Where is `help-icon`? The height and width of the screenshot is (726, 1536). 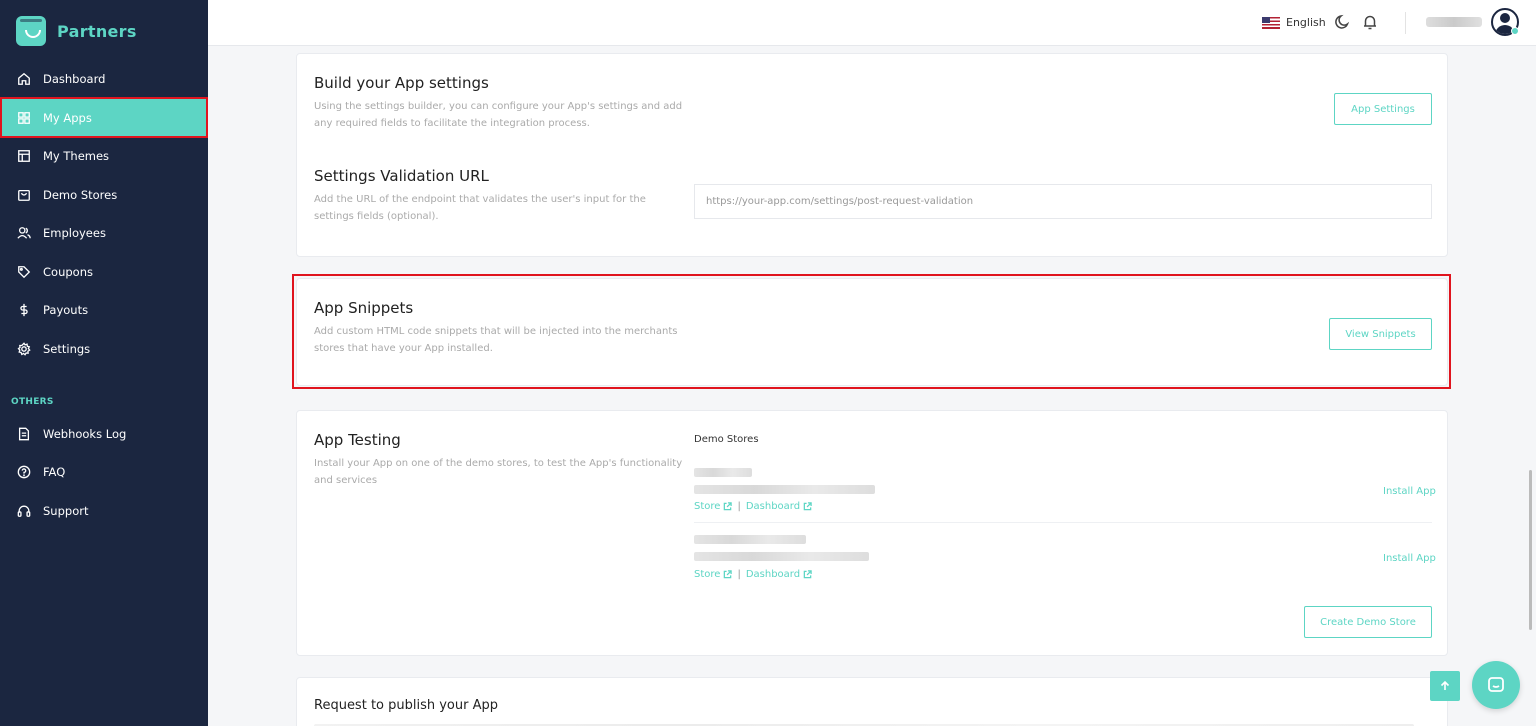 help-icon is located at coordinates (24, 472).